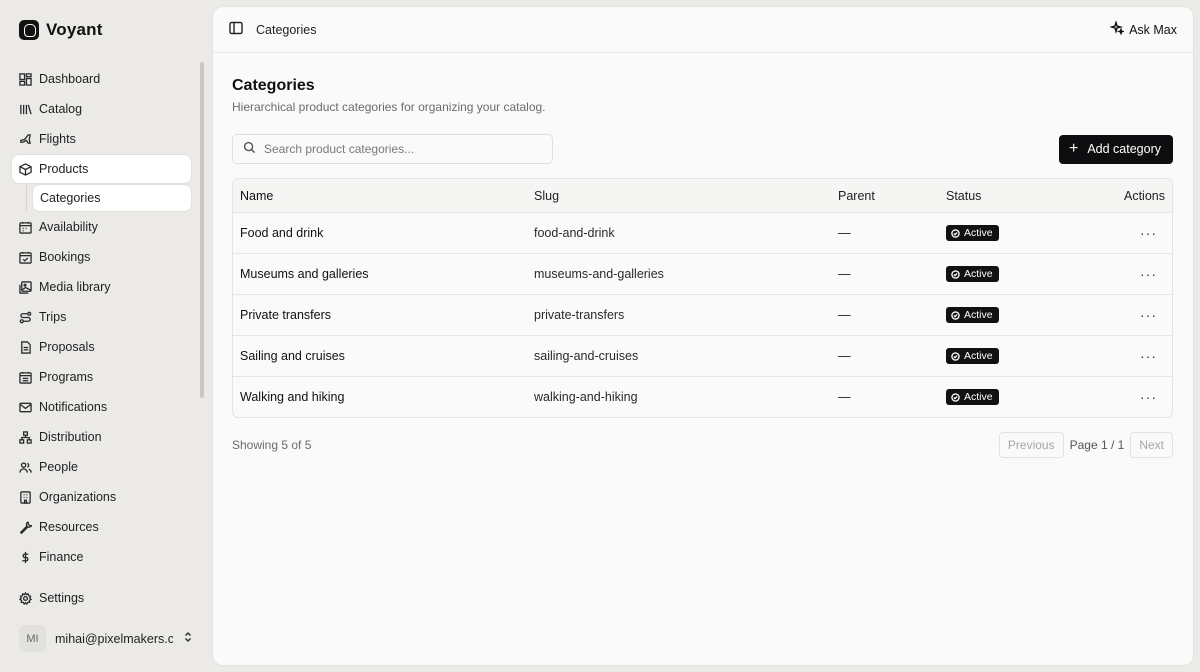 This screenshot has height=672, width=1200. I want to click on sidebar-scrollbar, so click(202, 230).